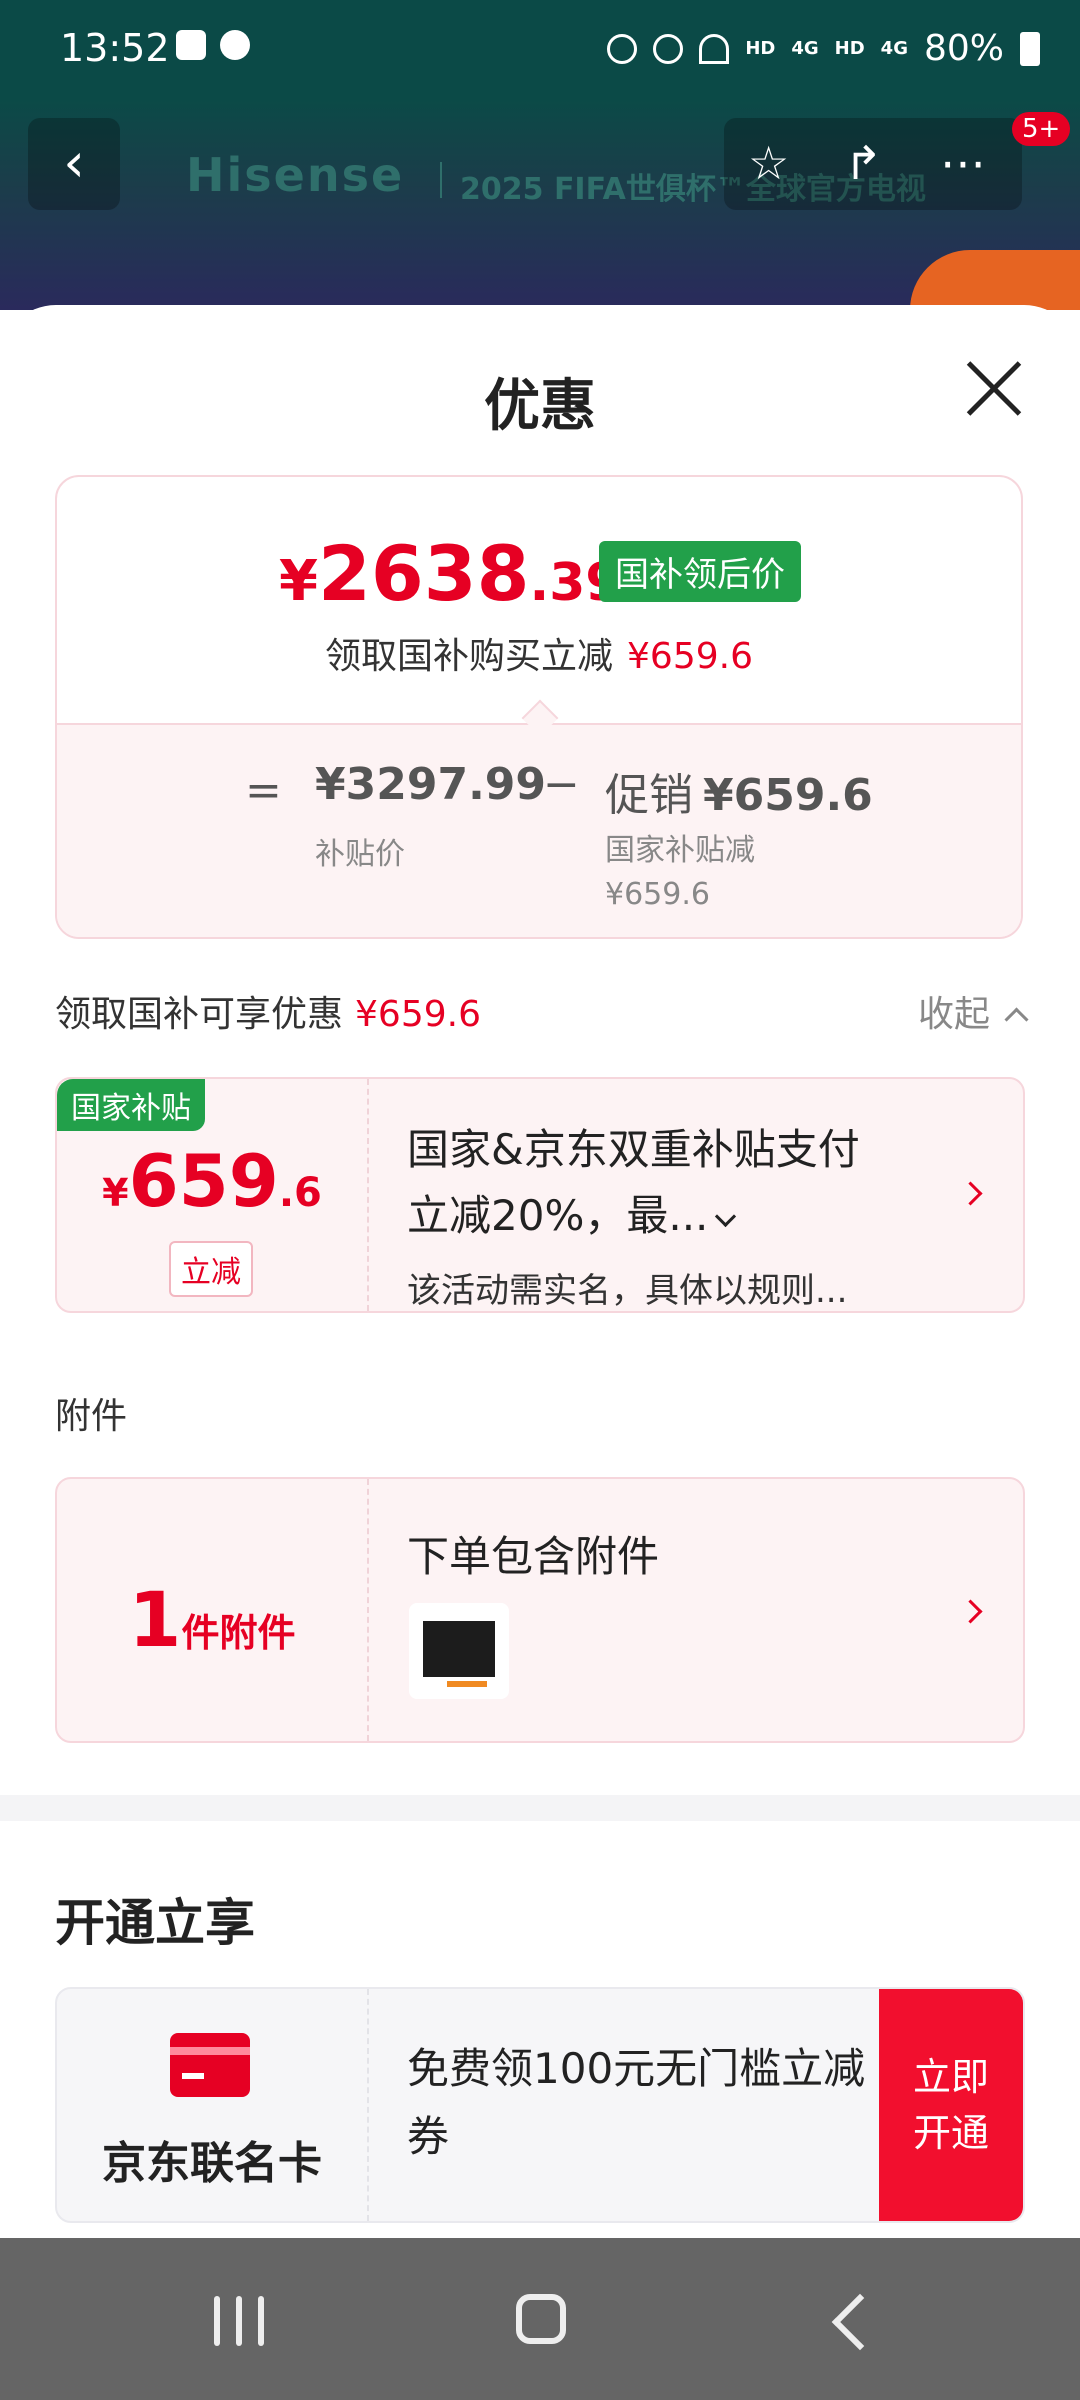 The image size is (1080, 2400). Describe the element at coordinates (155, 1619) in the screenshot. I see `accessory-count-number: 1` at that location.